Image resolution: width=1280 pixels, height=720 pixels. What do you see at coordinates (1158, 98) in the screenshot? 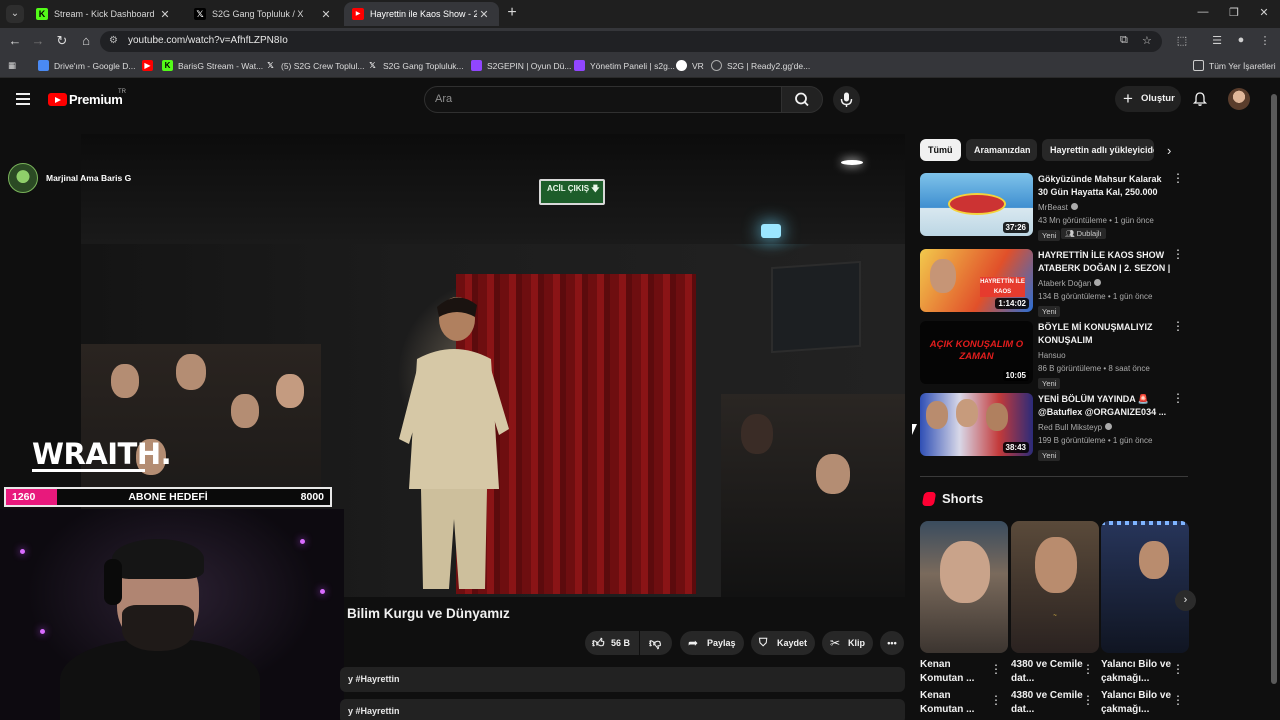
I see `create-label: Oluştur` at bounding box center [1158, 98].